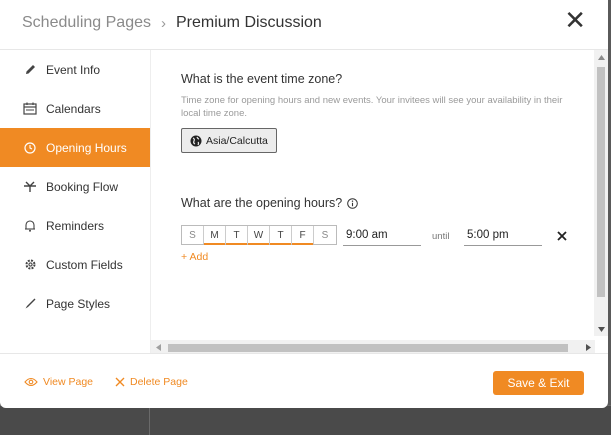 The height and width of the screenshot is (435, 611). Describe the element at coordinates (84, 264) in the screenshot. I see `sidebar-item-label: Custom Fields` at that location.